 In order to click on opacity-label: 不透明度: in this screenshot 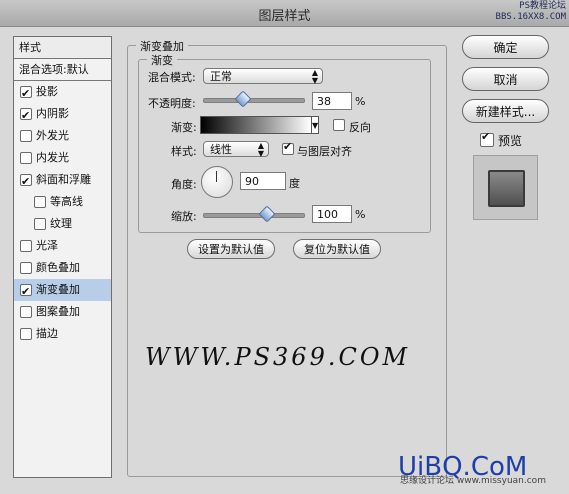, I will do `click(172, 103)`.